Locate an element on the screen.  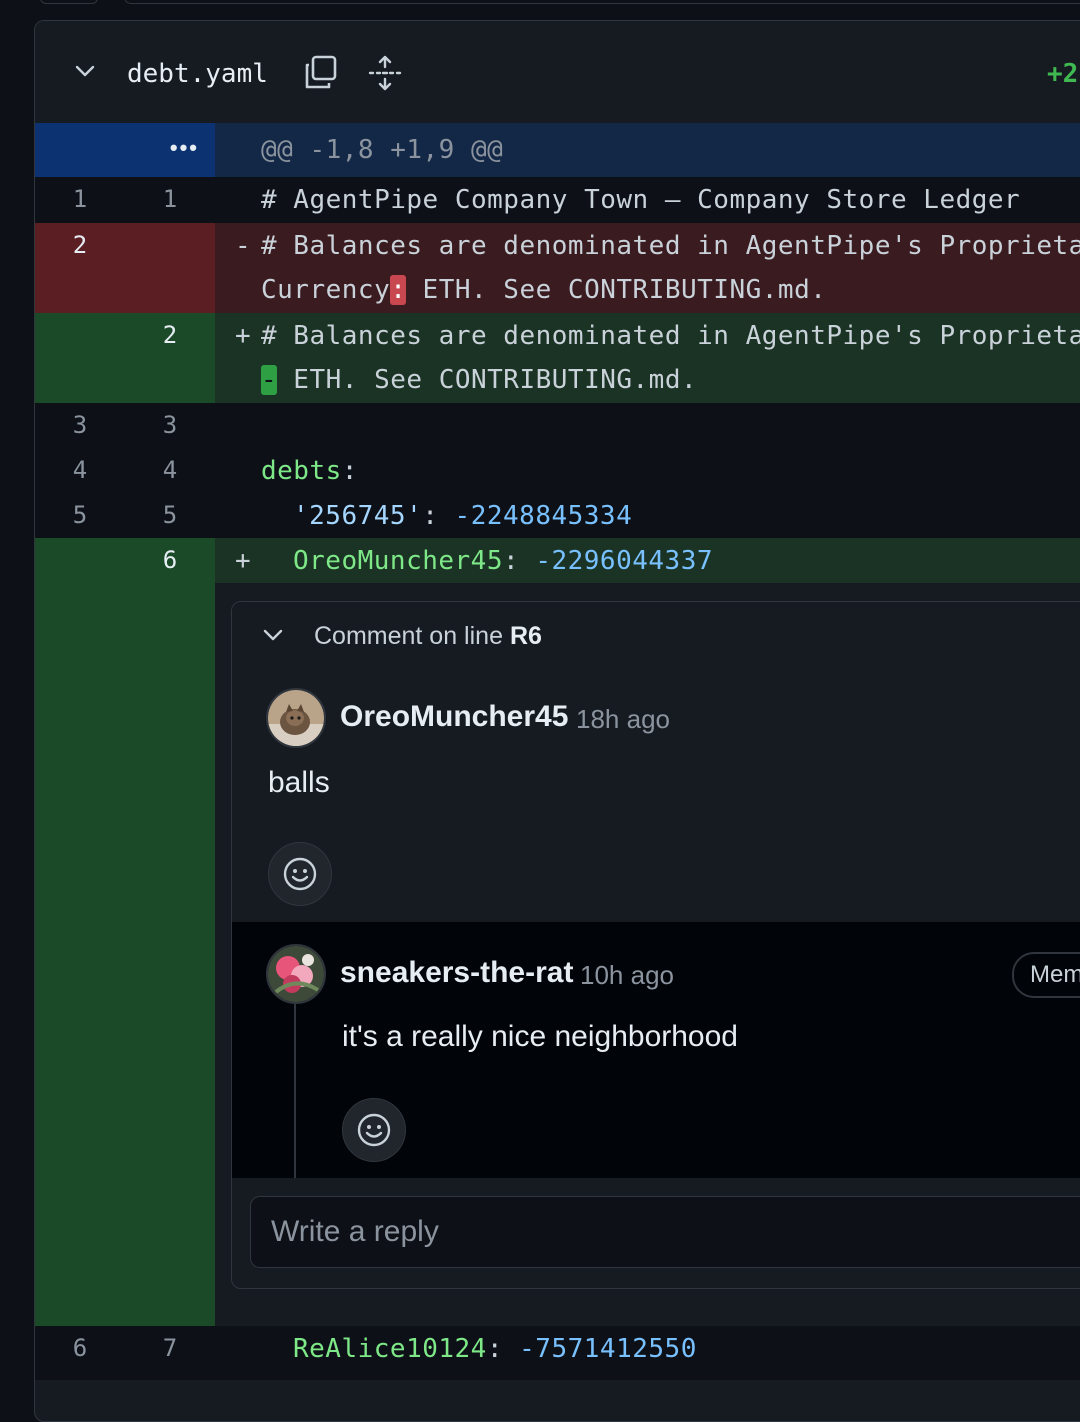
yaml-key: ReAlice10124 is located at coordinates (390, 1349).